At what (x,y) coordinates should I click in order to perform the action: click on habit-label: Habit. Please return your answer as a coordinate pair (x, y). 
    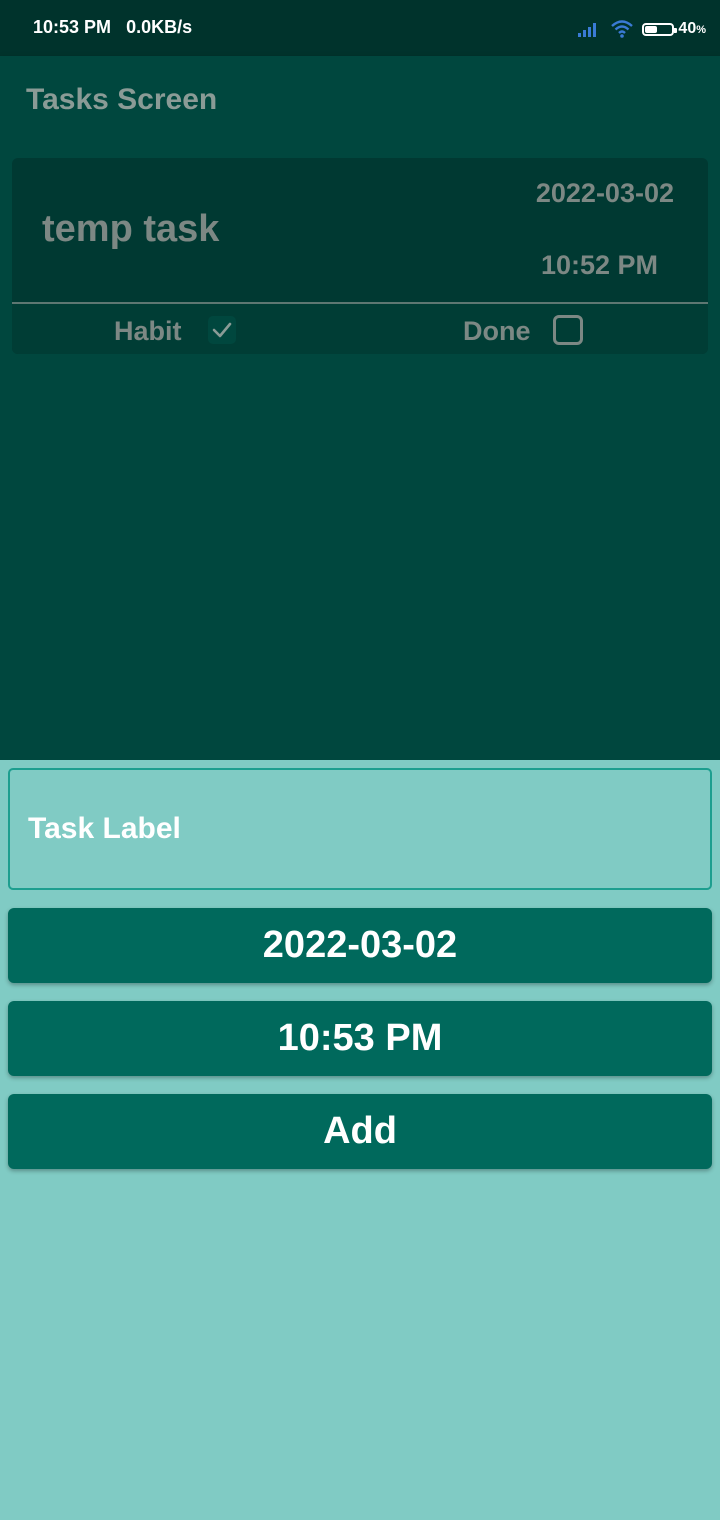
    Looking at the image, I should click on (148, 331).